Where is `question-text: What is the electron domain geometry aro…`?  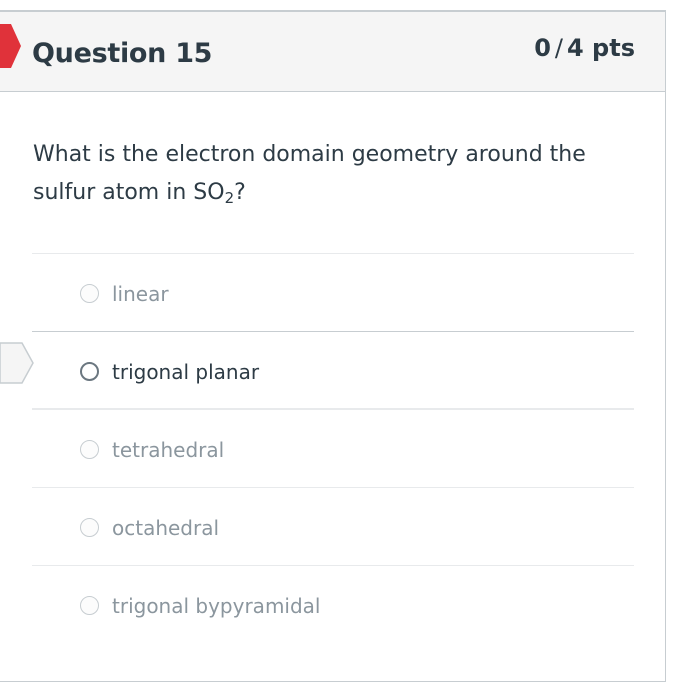
question-text: What is the electron domain geometry aro… is located at coordinates (323, 174).